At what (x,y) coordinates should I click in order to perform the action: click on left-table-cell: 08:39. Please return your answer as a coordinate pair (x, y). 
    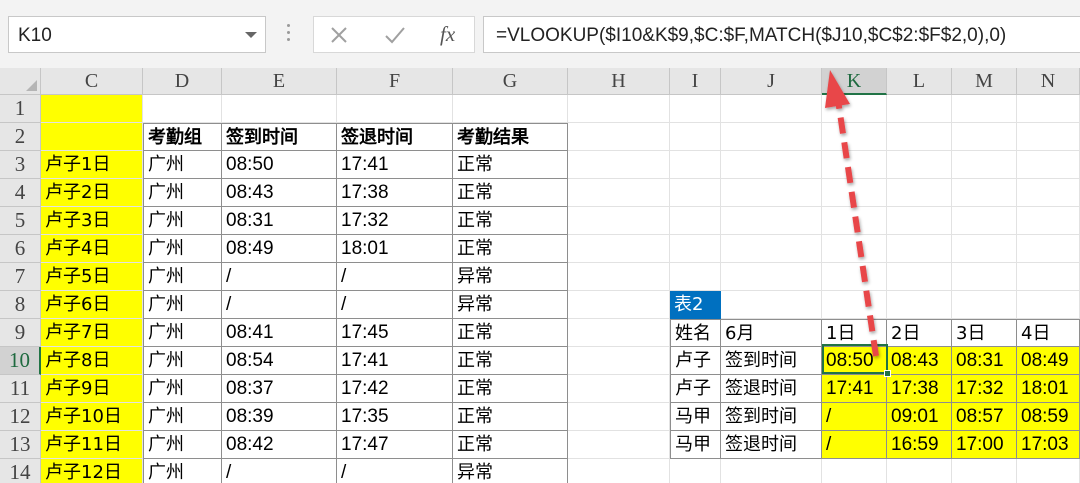
    Looking at the image, I should click on (279, 417).